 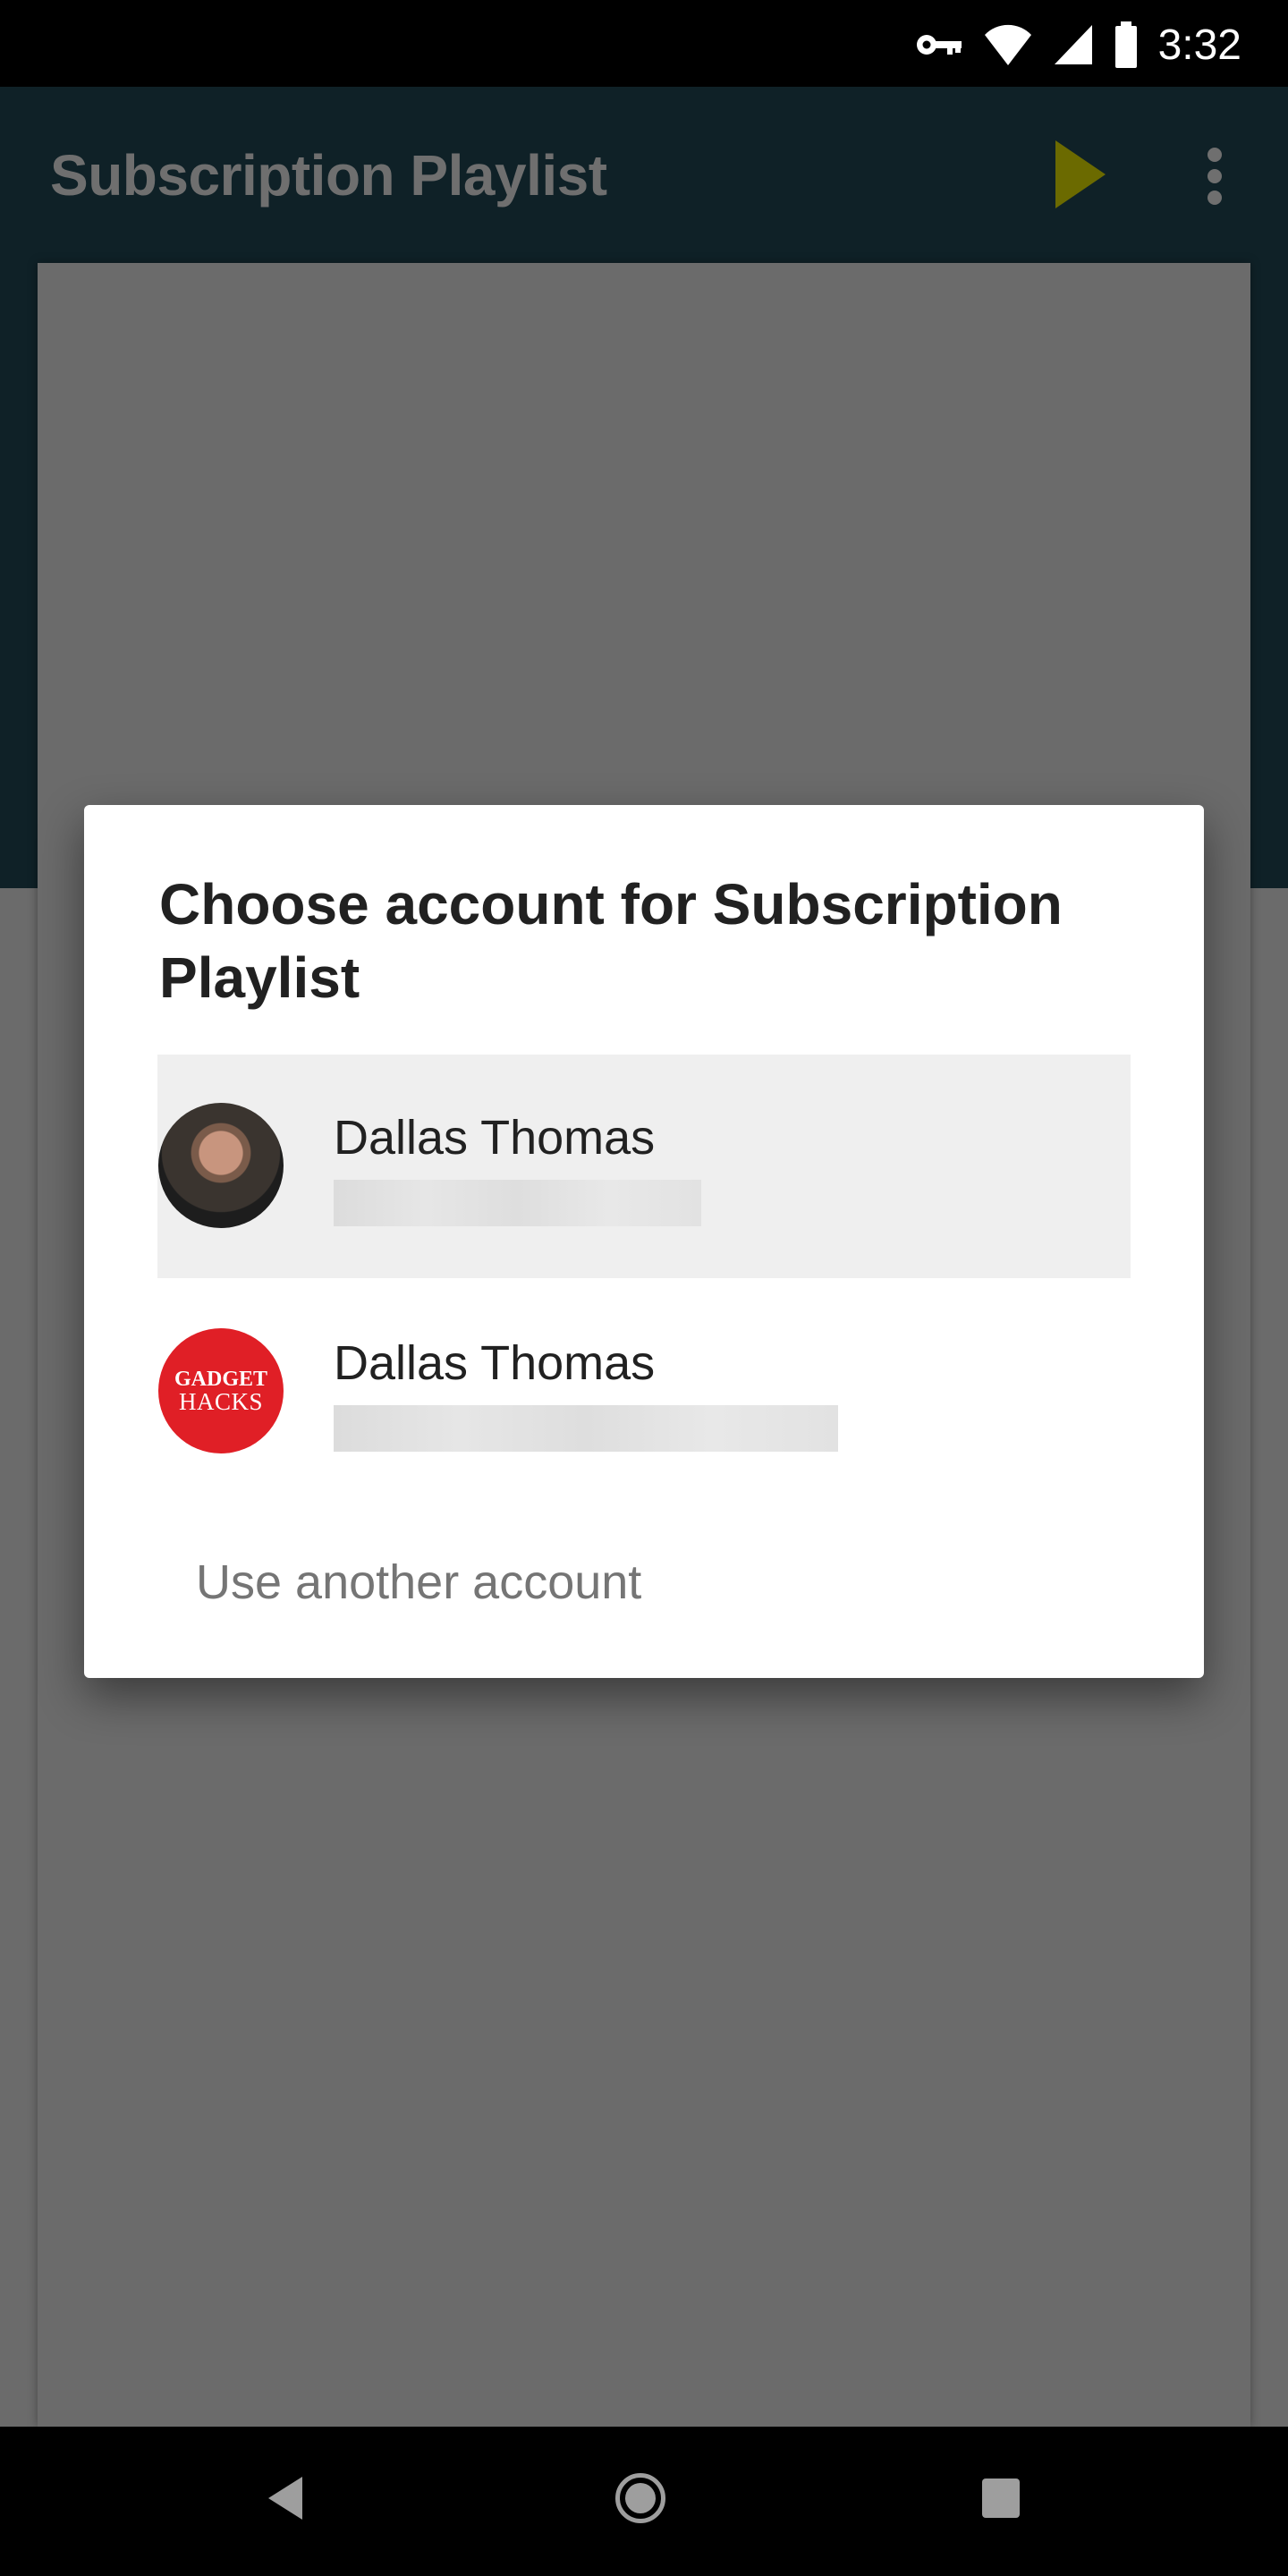 I want to click on battery-icon, so click(x=1125, y=44).